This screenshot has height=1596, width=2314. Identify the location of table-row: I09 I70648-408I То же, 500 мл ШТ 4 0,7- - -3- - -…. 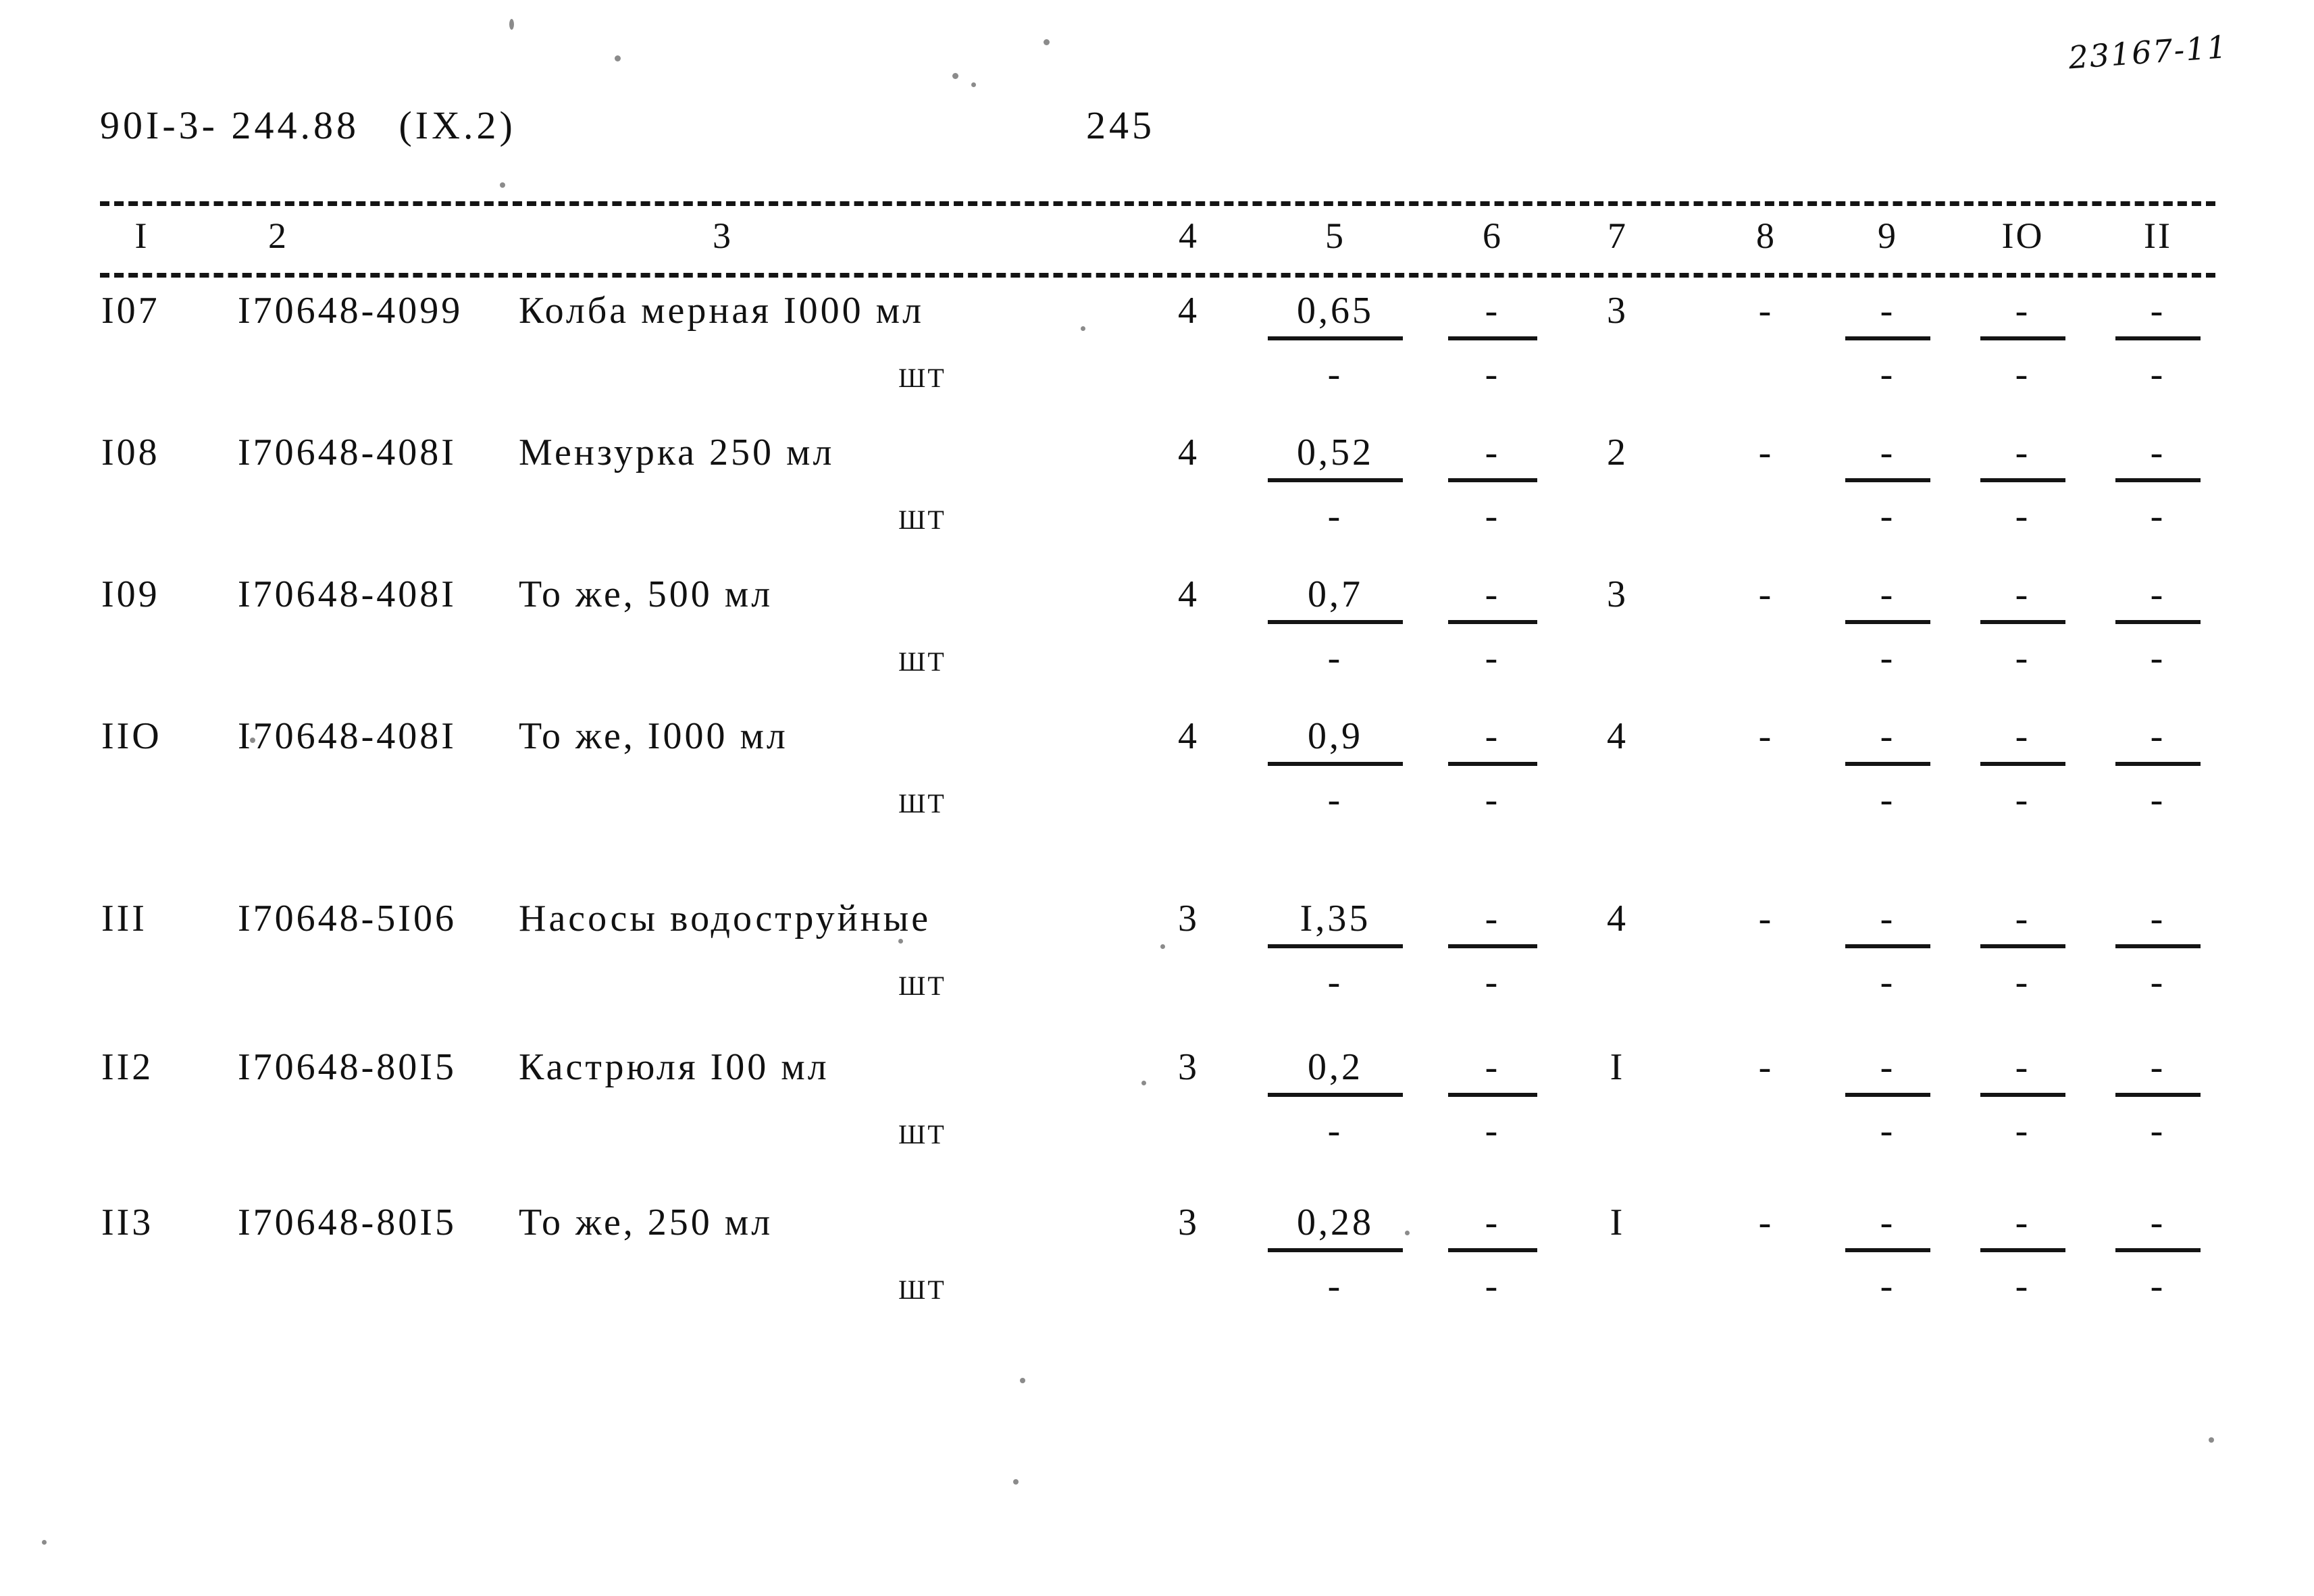
(1157, 646).